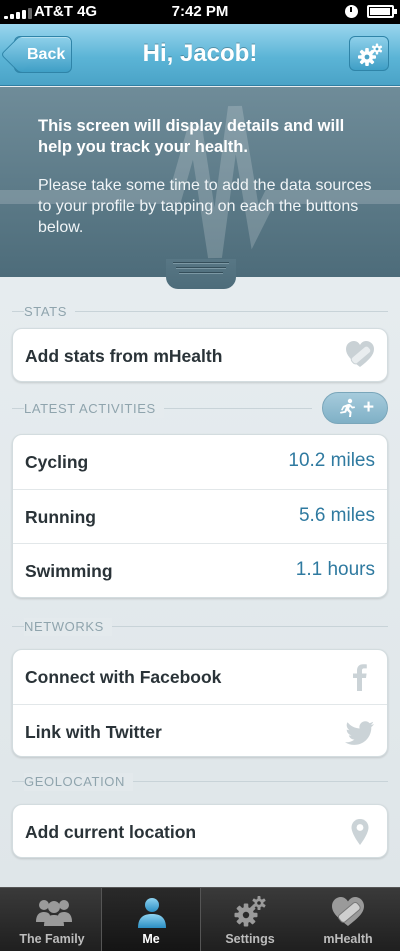 The width and height of the screenshot is (400, 951). Describe the element at coordinates (64, 626) in the screenshot. I see `section-label-networks: NETWORKS` at that location.